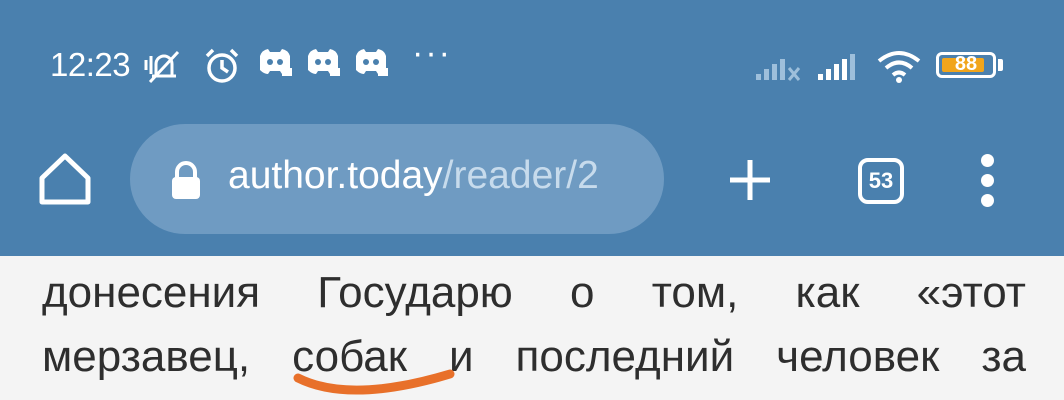 The image size is (1064, 400). Describe the element at coordinates (415, 292) in the screenshot. I see `word: Государю` at that location.